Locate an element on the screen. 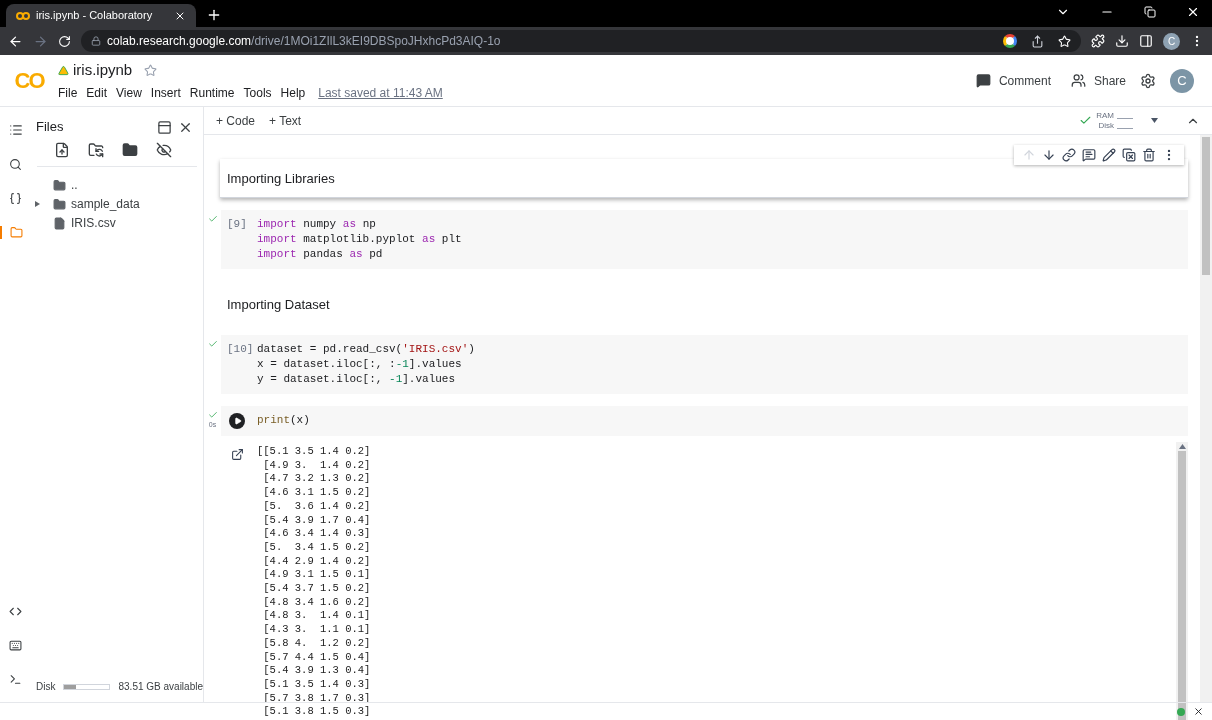 The height and width of the screenshot is (720, 1212). output-line: [[5.1 3.5 1.4 0.2] is located at coordinates (314, 452).